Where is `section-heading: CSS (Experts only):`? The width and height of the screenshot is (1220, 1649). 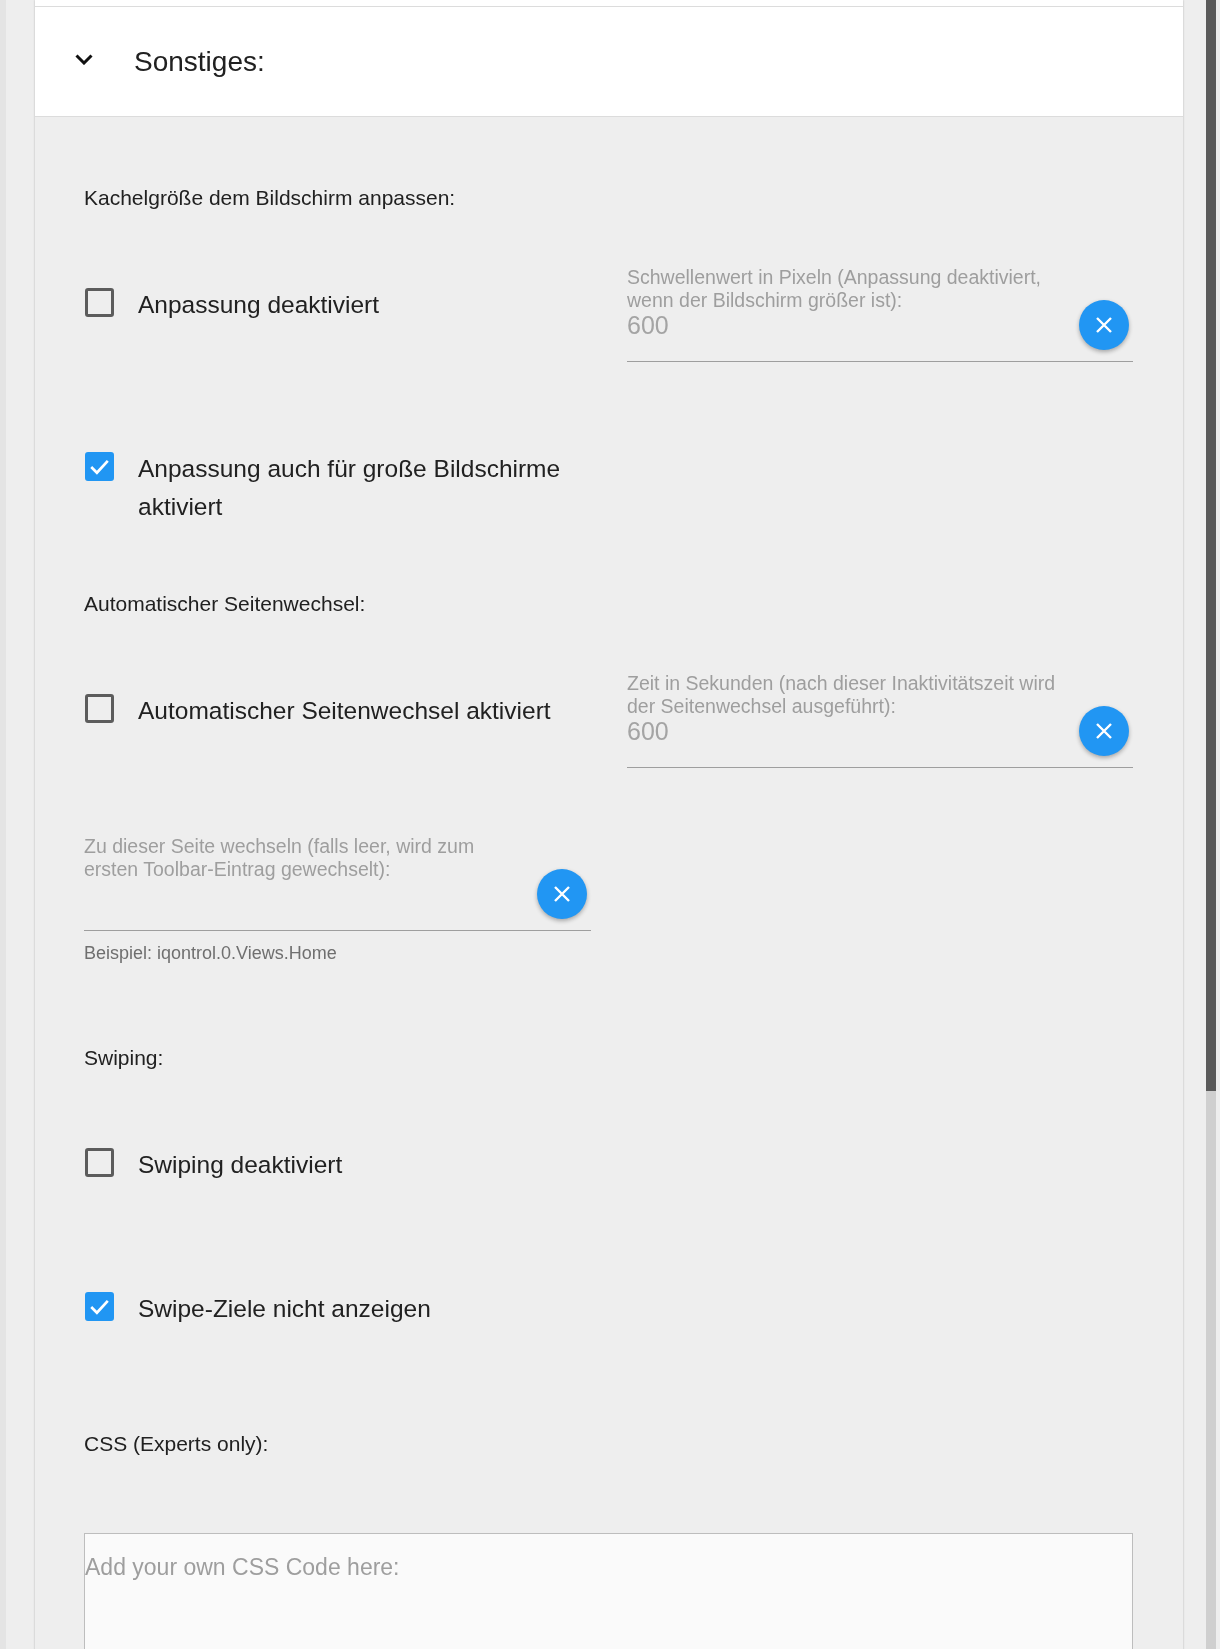 section-heading: CSS (Experts only): is located at coordinates (177, 1444).